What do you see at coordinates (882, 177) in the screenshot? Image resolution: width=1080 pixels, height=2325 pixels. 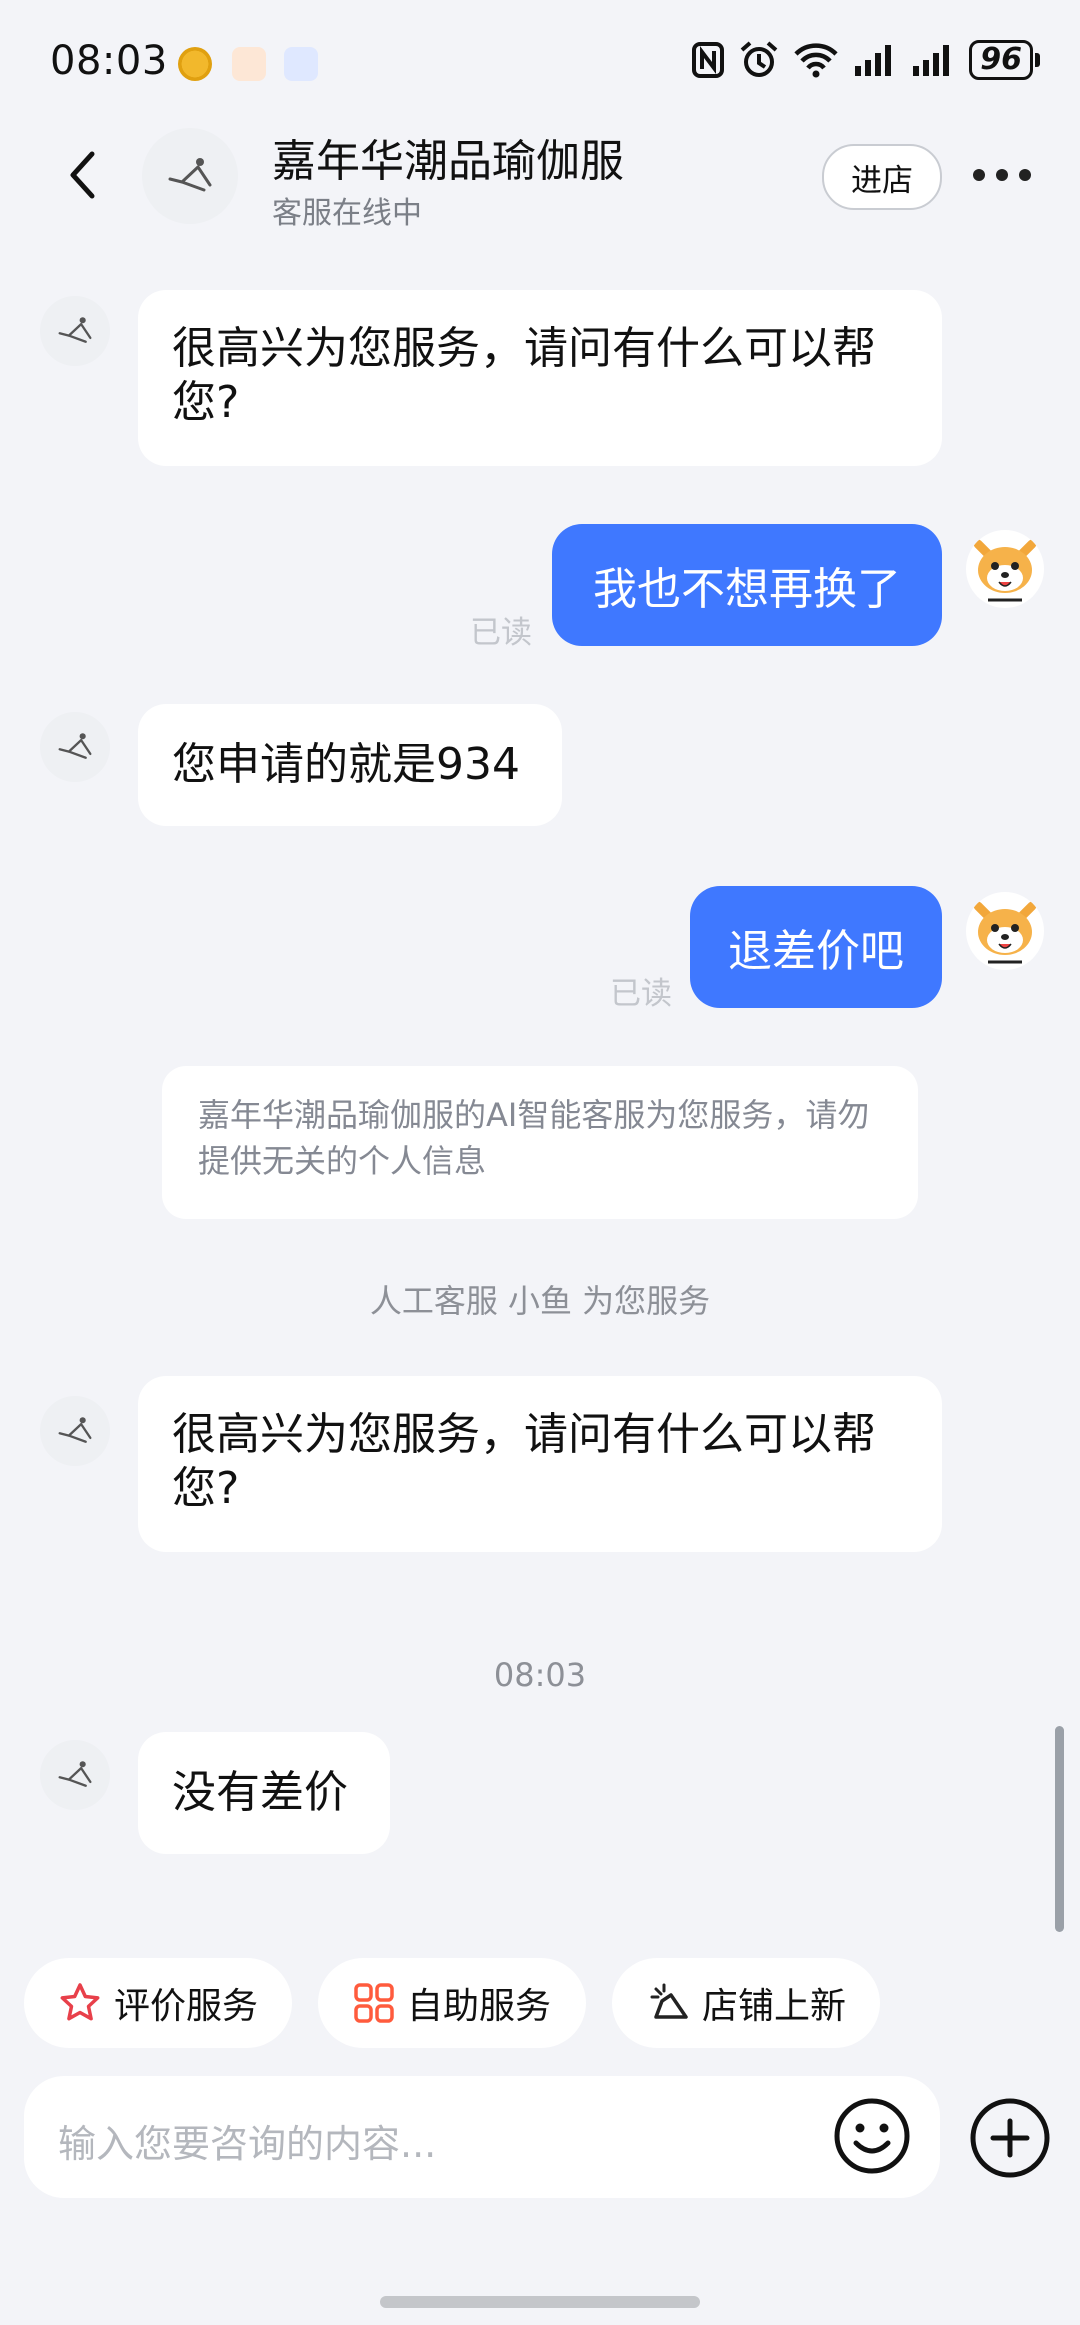 I see `enter-store-button: 进店` at bounding box center [882, 177].